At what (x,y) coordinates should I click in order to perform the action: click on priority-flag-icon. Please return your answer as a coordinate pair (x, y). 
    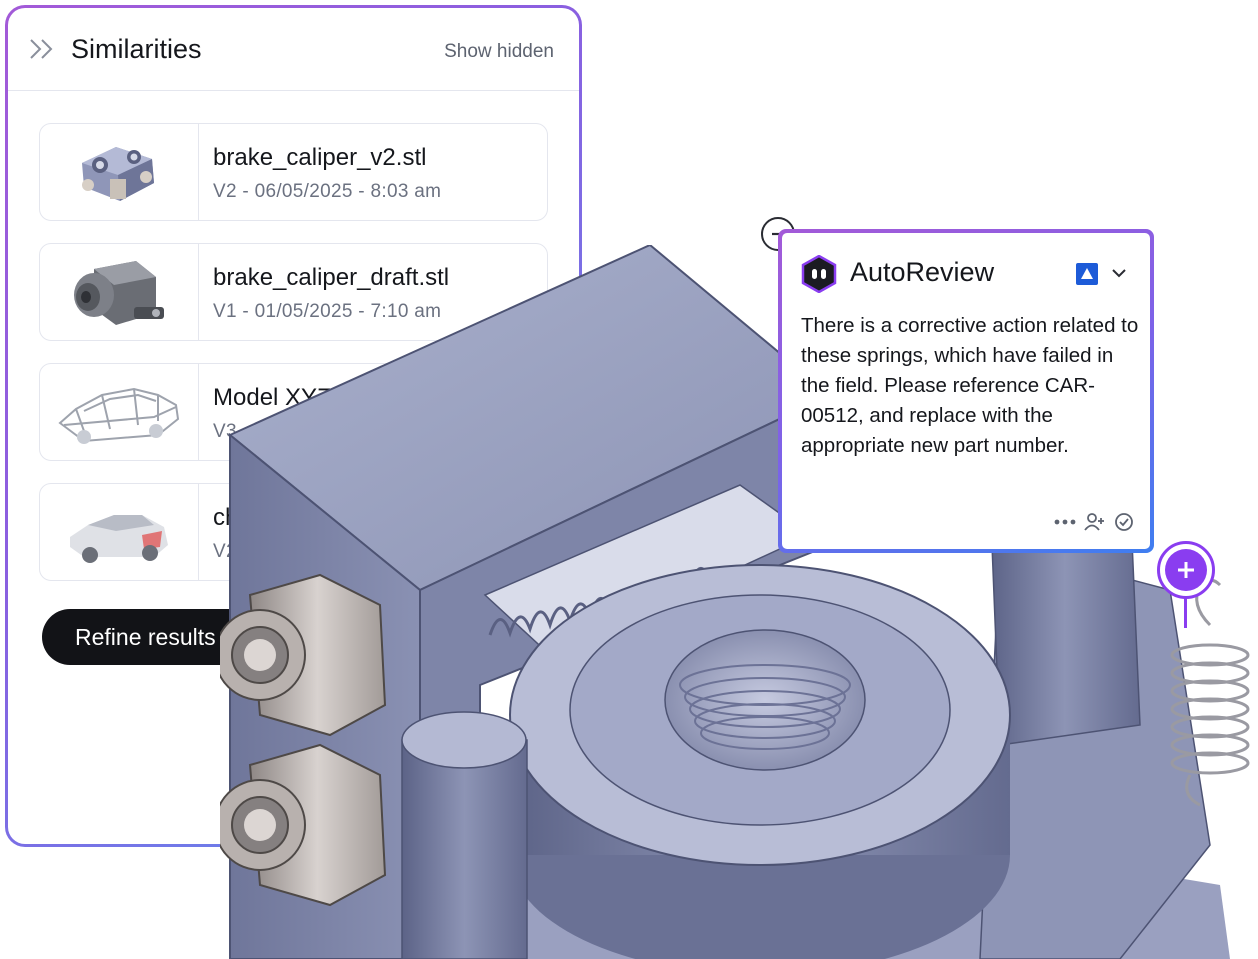
    Looking at the image, I should click on (1087, 274).